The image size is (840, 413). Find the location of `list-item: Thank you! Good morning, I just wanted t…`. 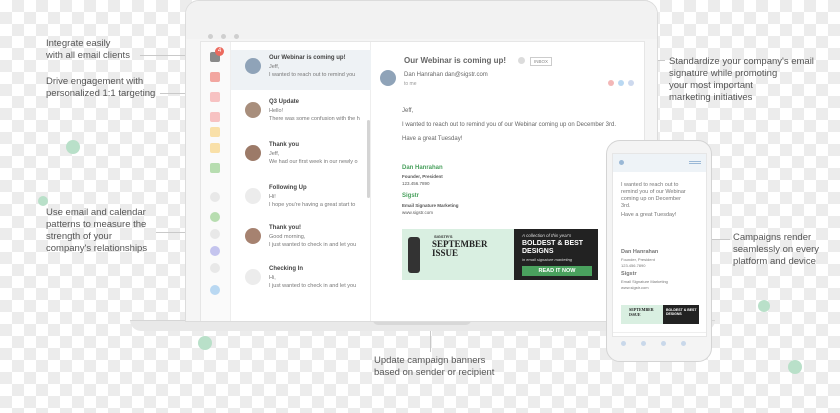

list-item: Thank you! Good morning, I just wanted t… is located at coordinates (301, 240).